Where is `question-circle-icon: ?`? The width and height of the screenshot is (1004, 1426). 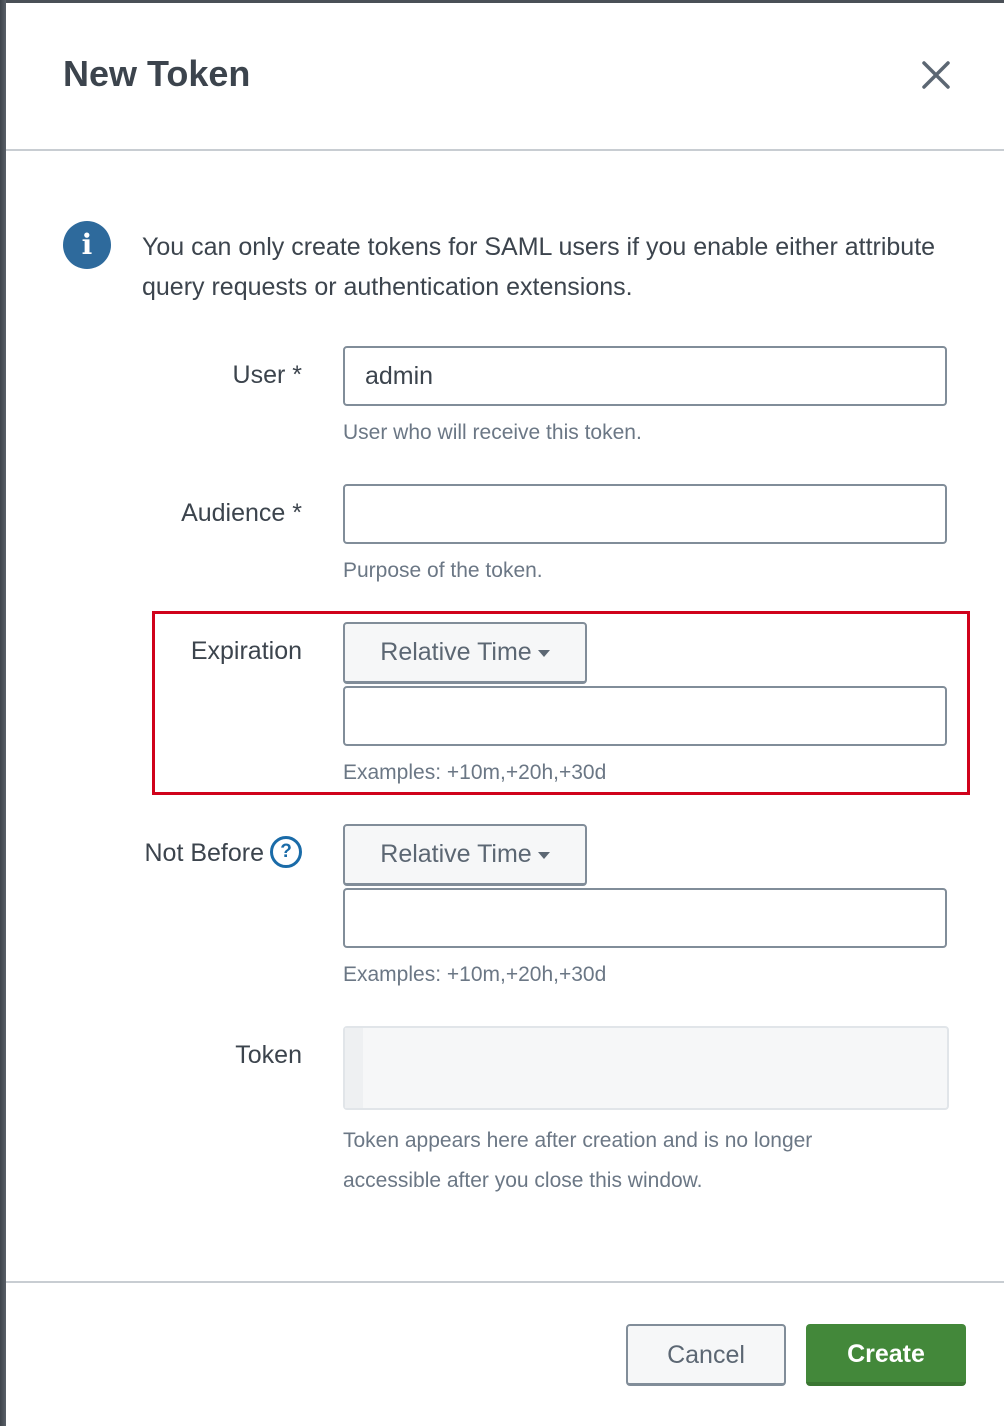
question-circle-icon: ? is located at coordinates (286, 852).